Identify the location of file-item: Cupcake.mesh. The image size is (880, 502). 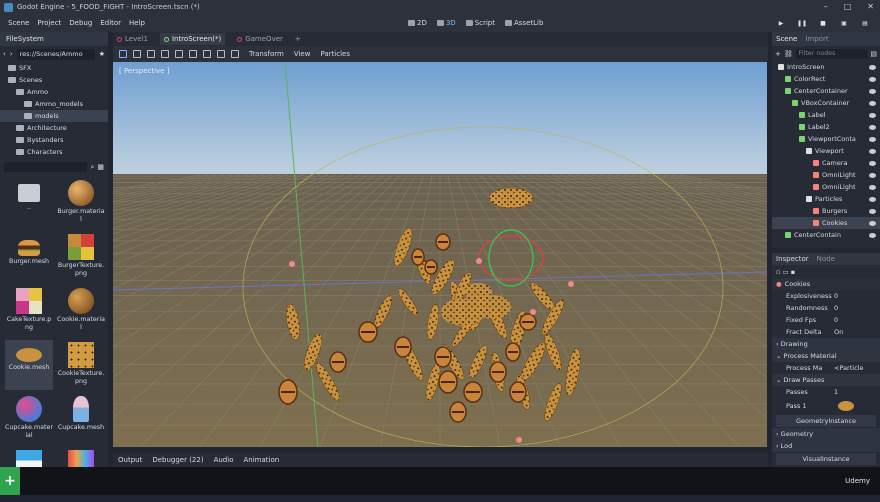
(81, 419).